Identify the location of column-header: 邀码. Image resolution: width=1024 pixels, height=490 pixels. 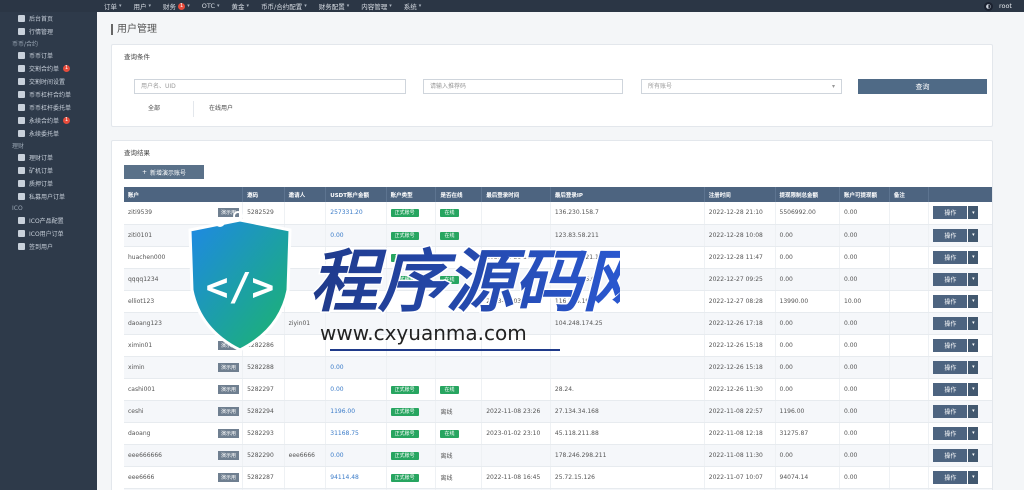
(263, 194).